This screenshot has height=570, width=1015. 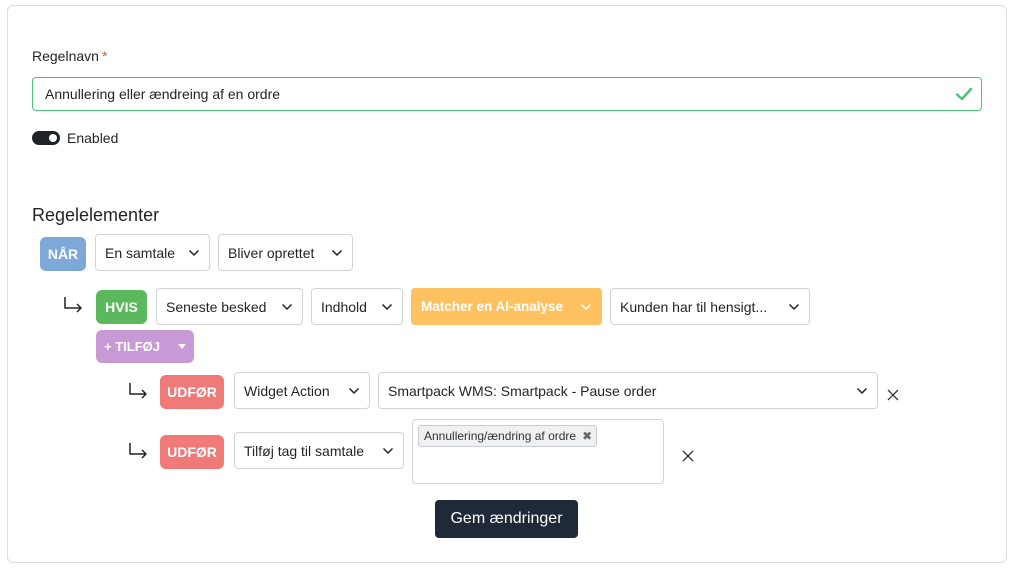 What do you see at coordinates (587, 436) in the screenshot?
I see `remove-tag-icon: ✖` at bounding box center [587, 436].